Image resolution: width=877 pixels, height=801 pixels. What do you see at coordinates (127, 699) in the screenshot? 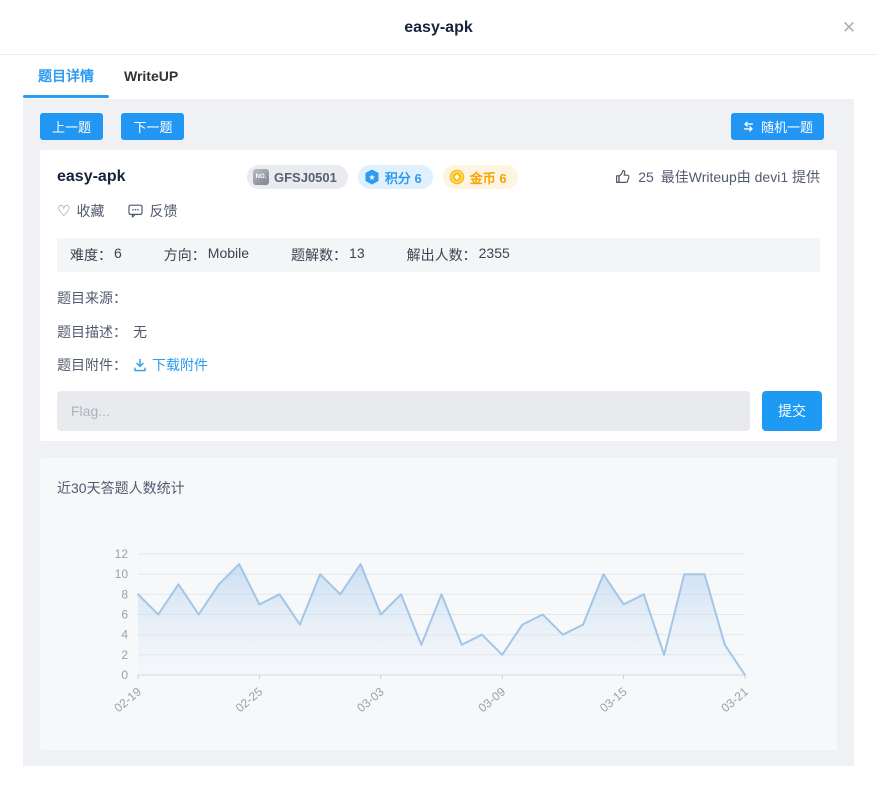
I see `svg-text: 02-19` at bounding box center [127, 699].